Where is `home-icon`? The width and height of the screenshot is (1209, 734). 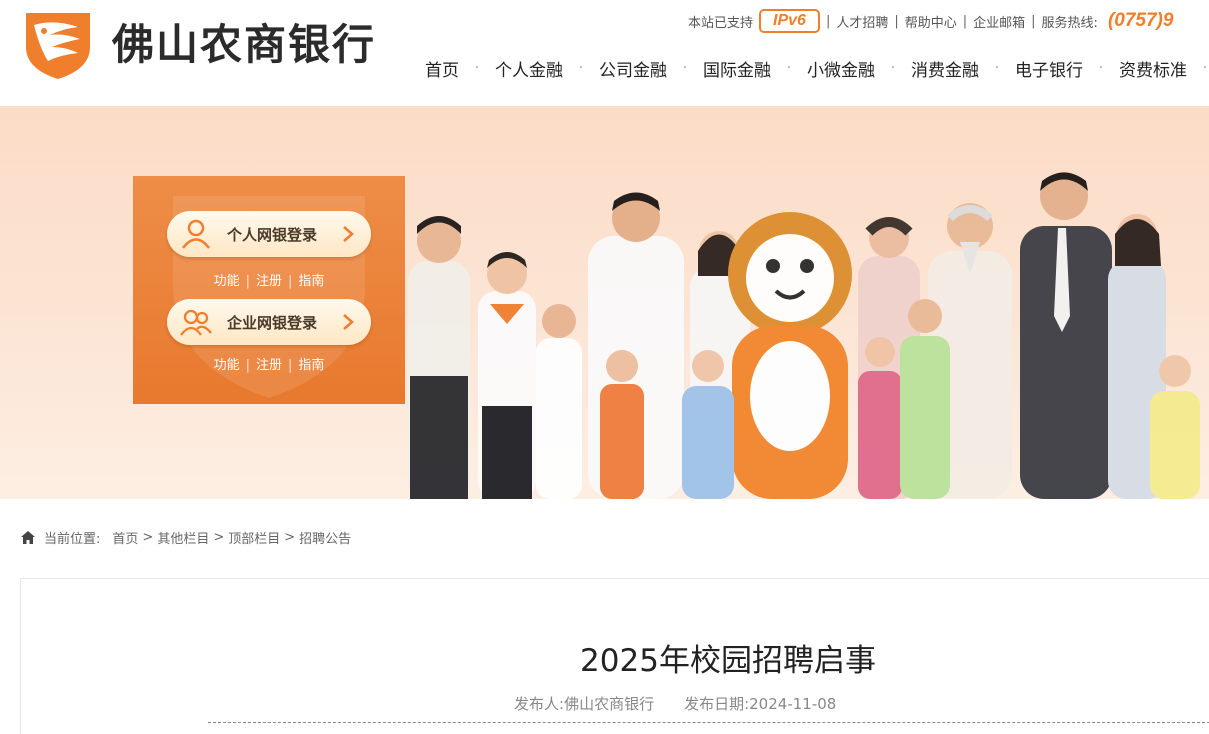
home-icon is located at coordinates (28, 537).